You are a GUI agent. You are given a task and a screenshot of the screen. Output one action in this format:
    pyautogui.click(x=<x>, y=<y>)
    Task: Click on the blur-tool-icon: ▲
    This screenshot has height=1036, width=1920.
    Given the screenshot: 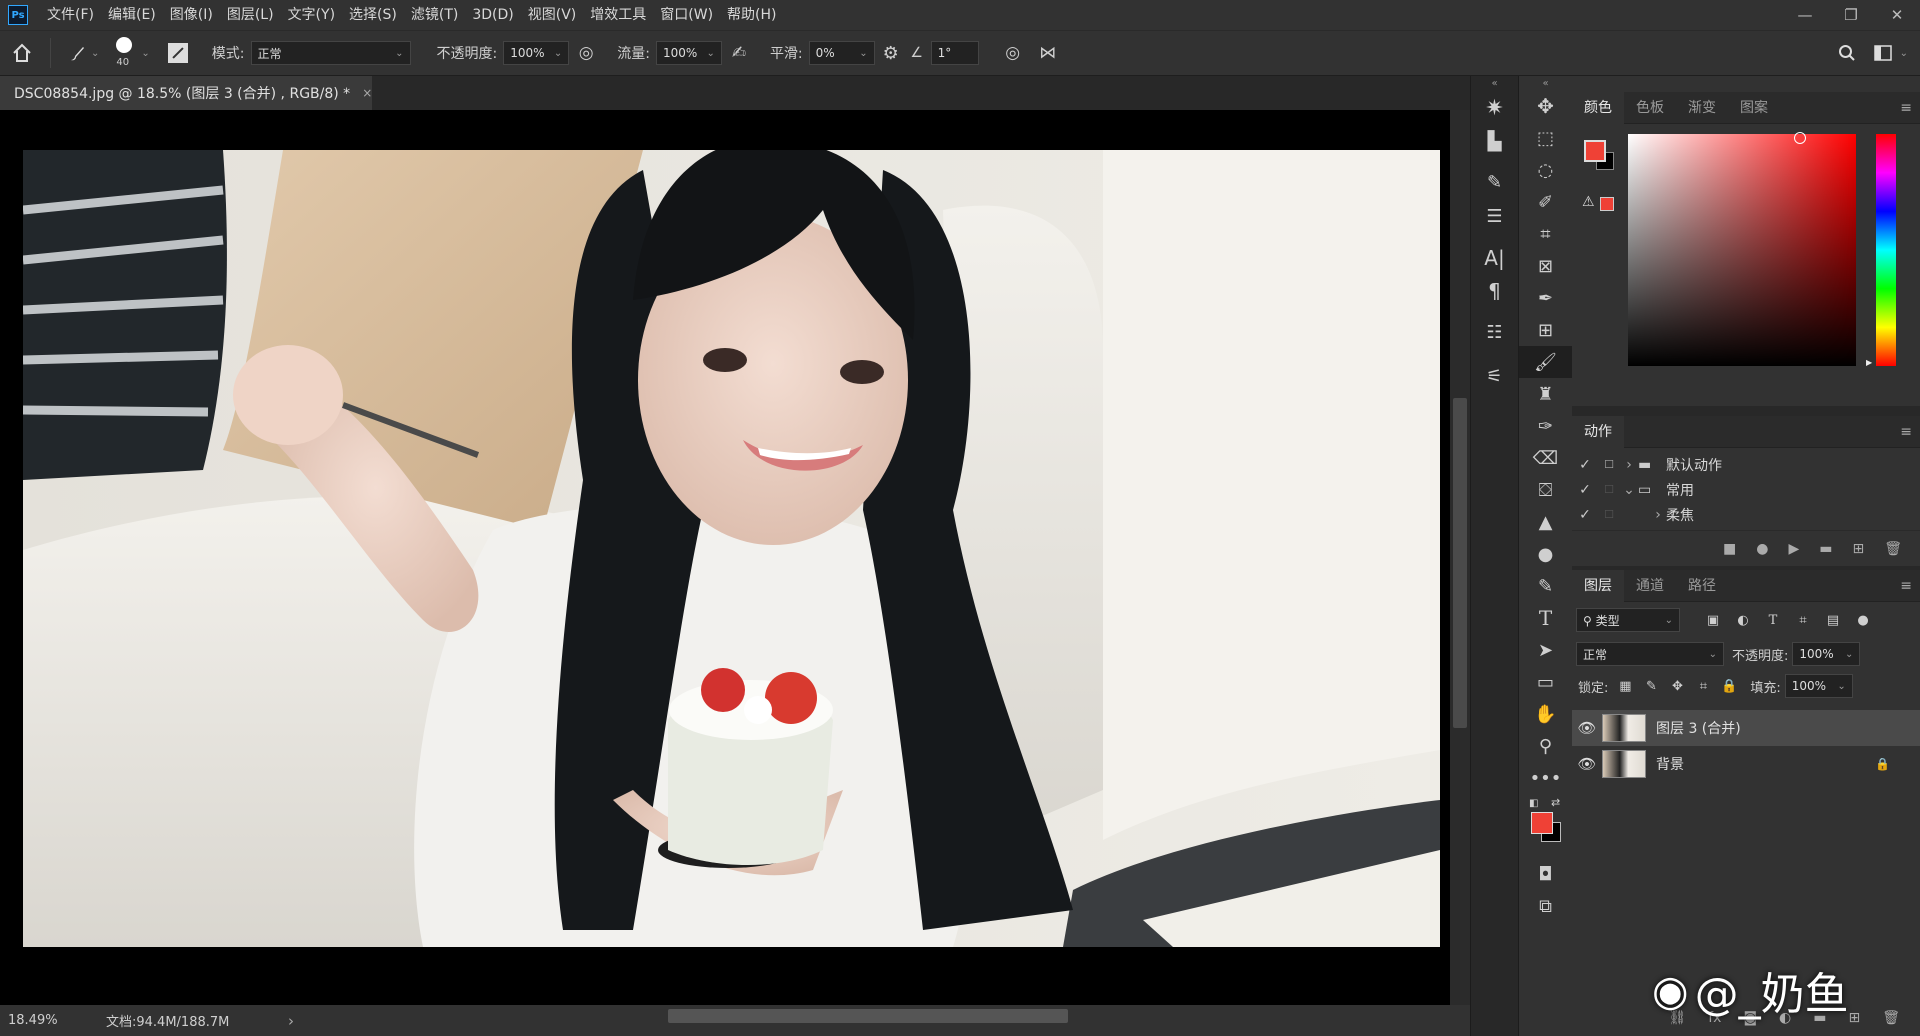 What is the action you would take?
    pyautogui.click(x=1545, y=522)
    